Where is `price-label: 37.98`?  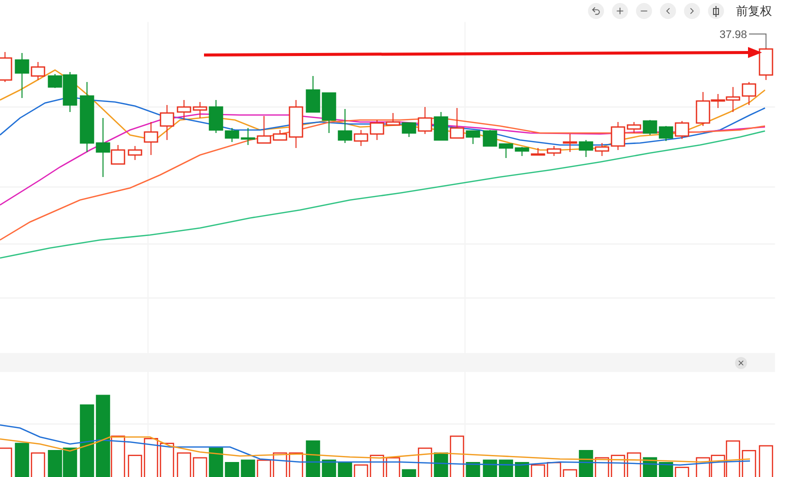
price-label: 37.98 is located at coordinates (733, 35).